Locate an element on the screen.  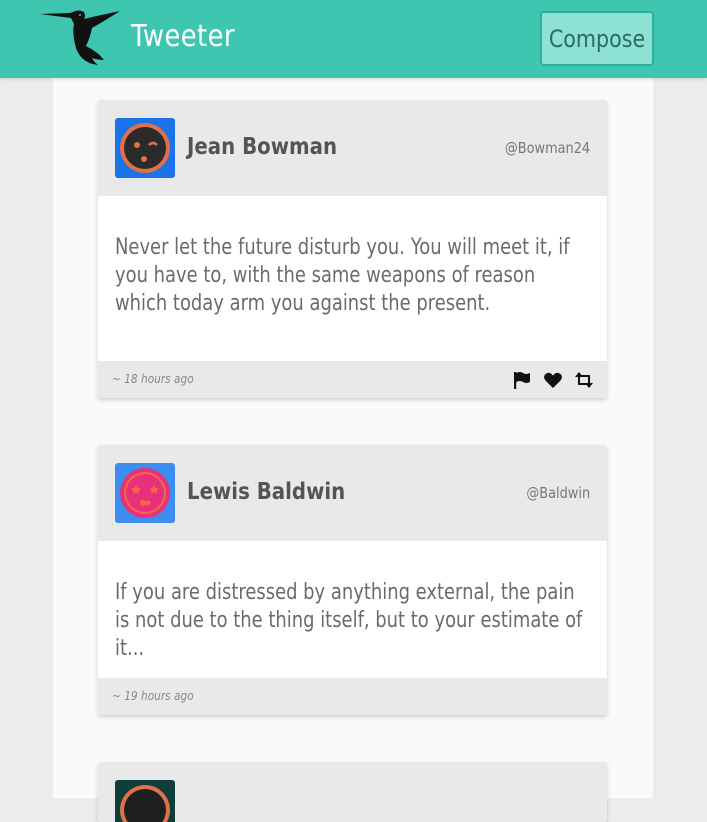
timestamp: ~ 18 hours ago is located at coordinates (153, 379).